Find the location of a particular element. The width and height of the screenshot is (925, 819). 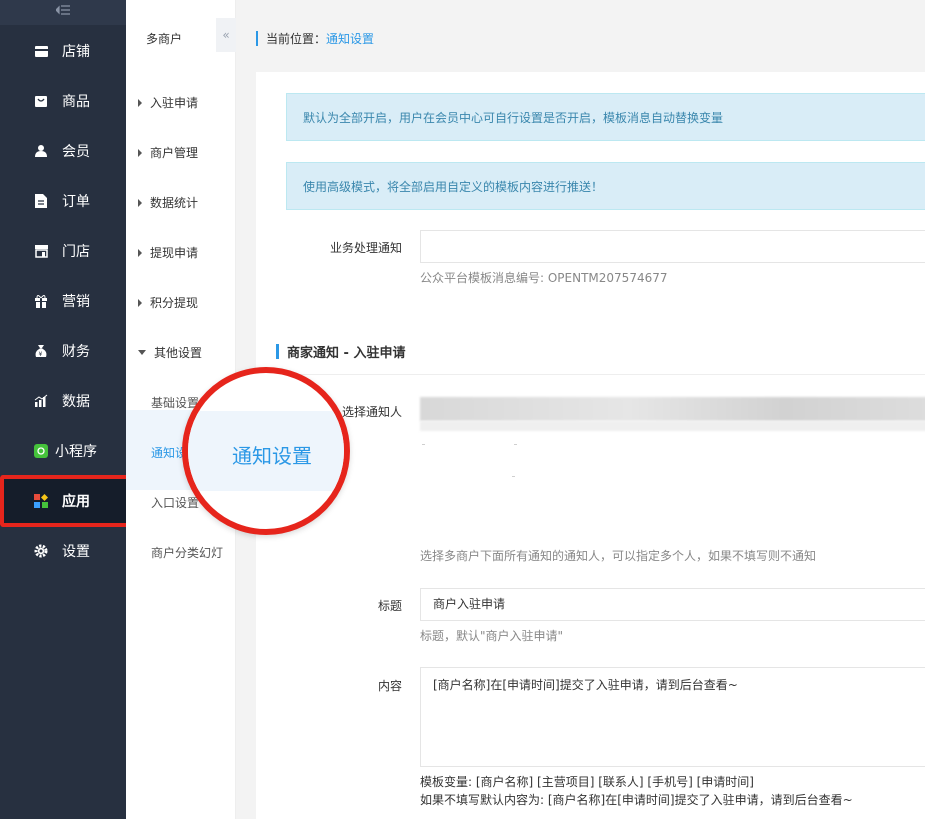

title-hint: 标题，默认"商户入驻申请" is located at coordinates (492, 636).